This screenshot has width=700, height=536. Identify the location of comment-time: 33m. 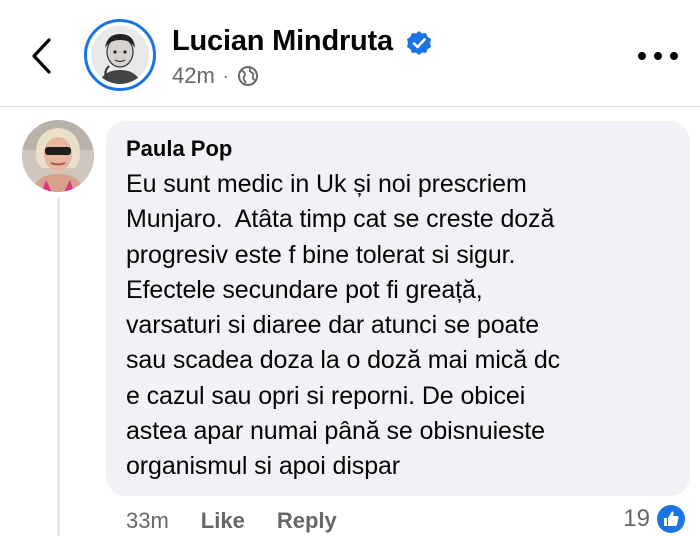
(147, 520).